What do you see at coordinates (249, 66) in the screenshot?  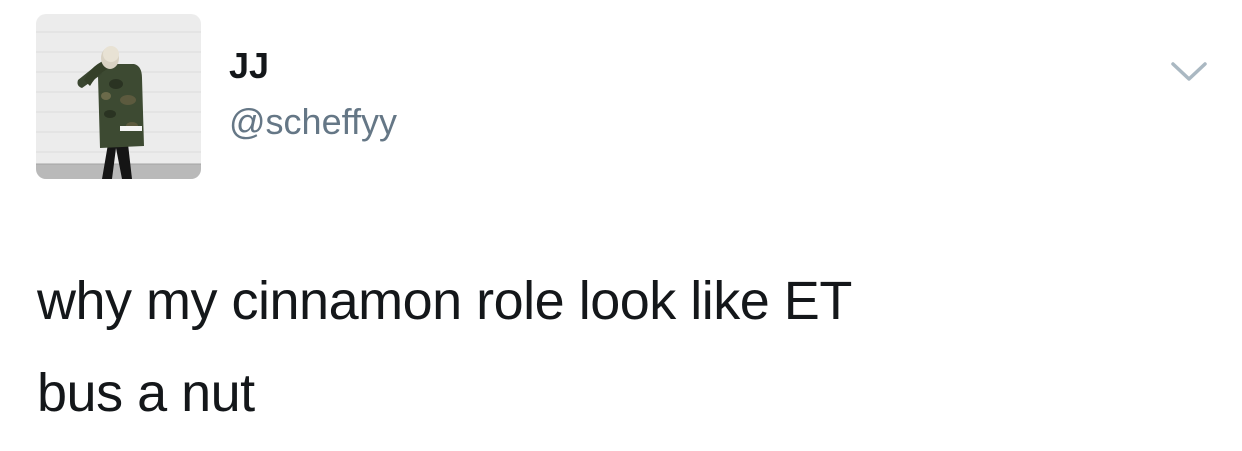 I see `display-name: JJ` at bounding box center [249, 66].